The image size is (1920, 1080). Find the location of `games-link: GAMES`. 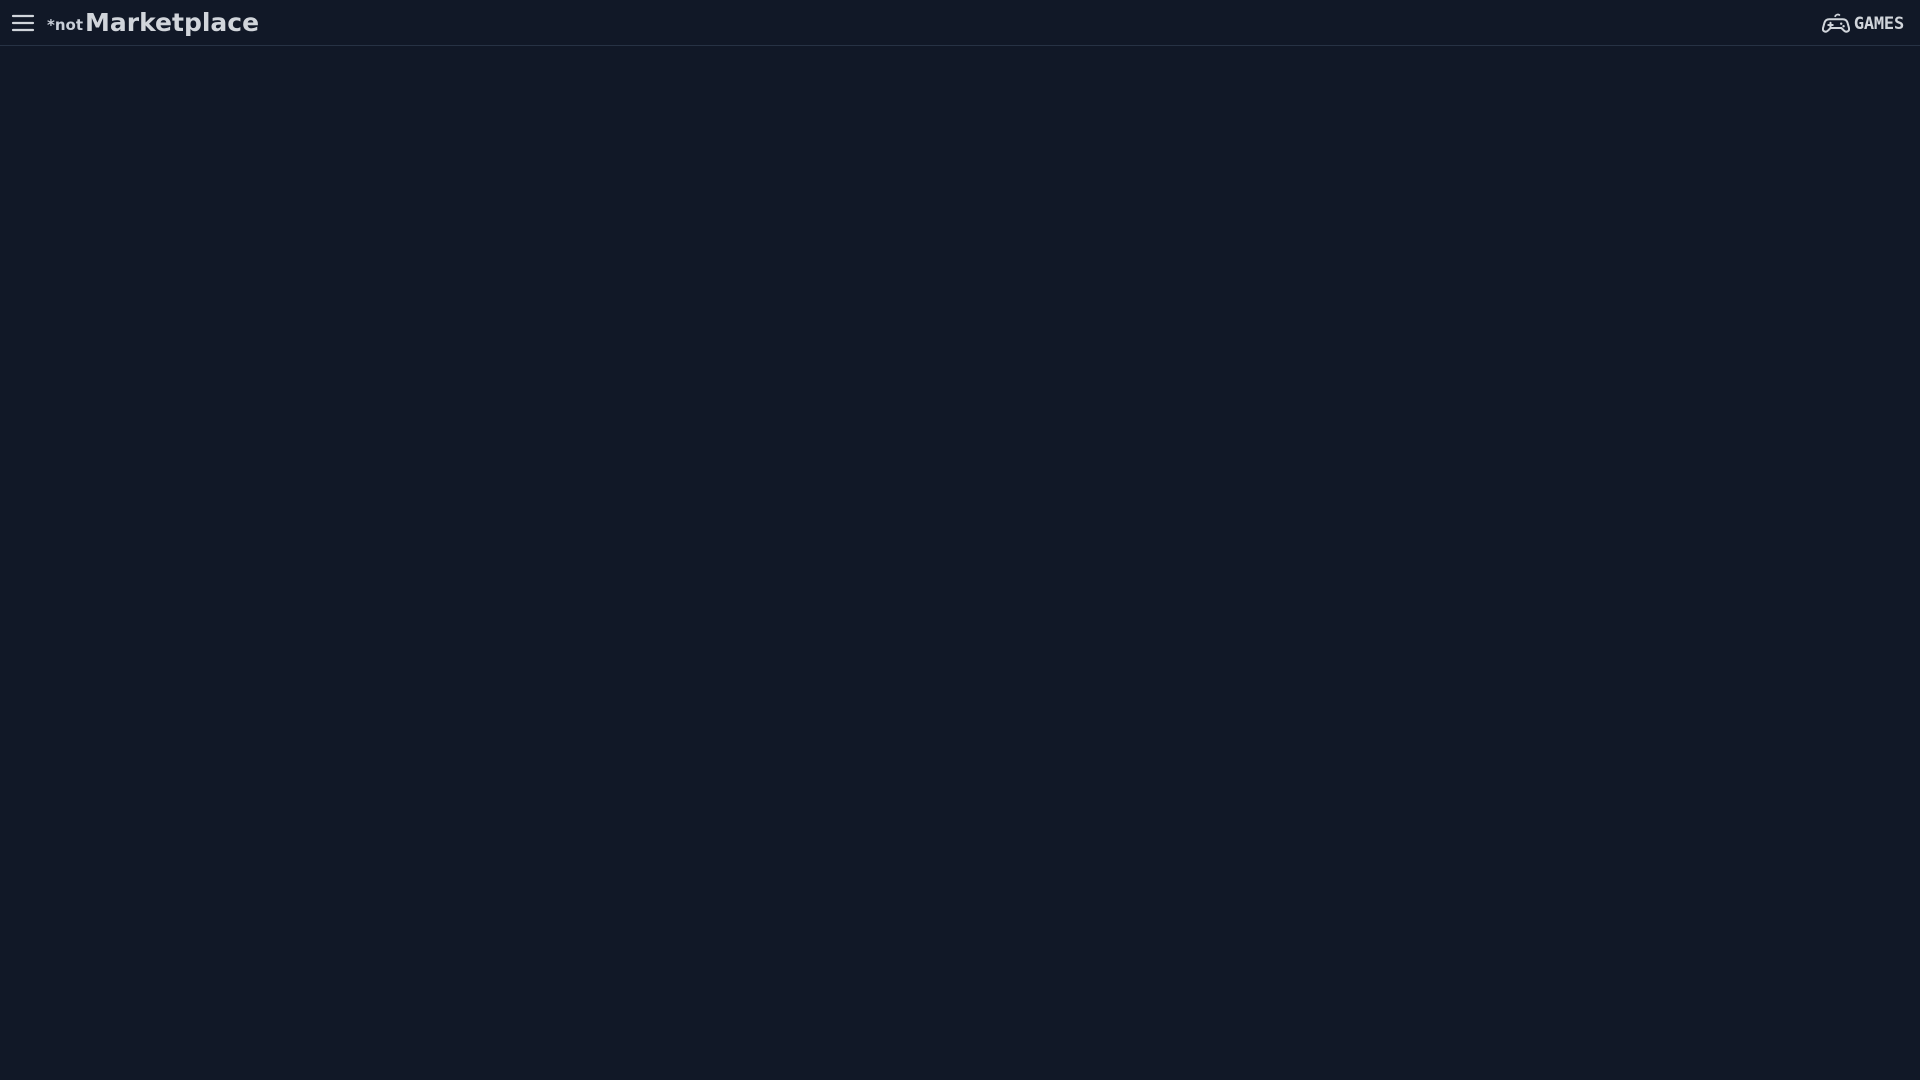

games-link: GAMES is located at coordinates (1862, 24).